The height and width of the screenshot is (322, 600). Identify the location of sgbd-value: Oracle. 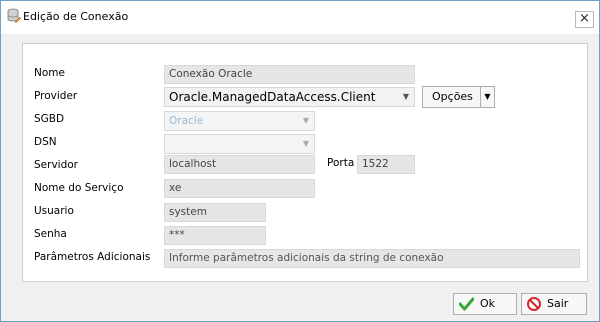
(186, 121).